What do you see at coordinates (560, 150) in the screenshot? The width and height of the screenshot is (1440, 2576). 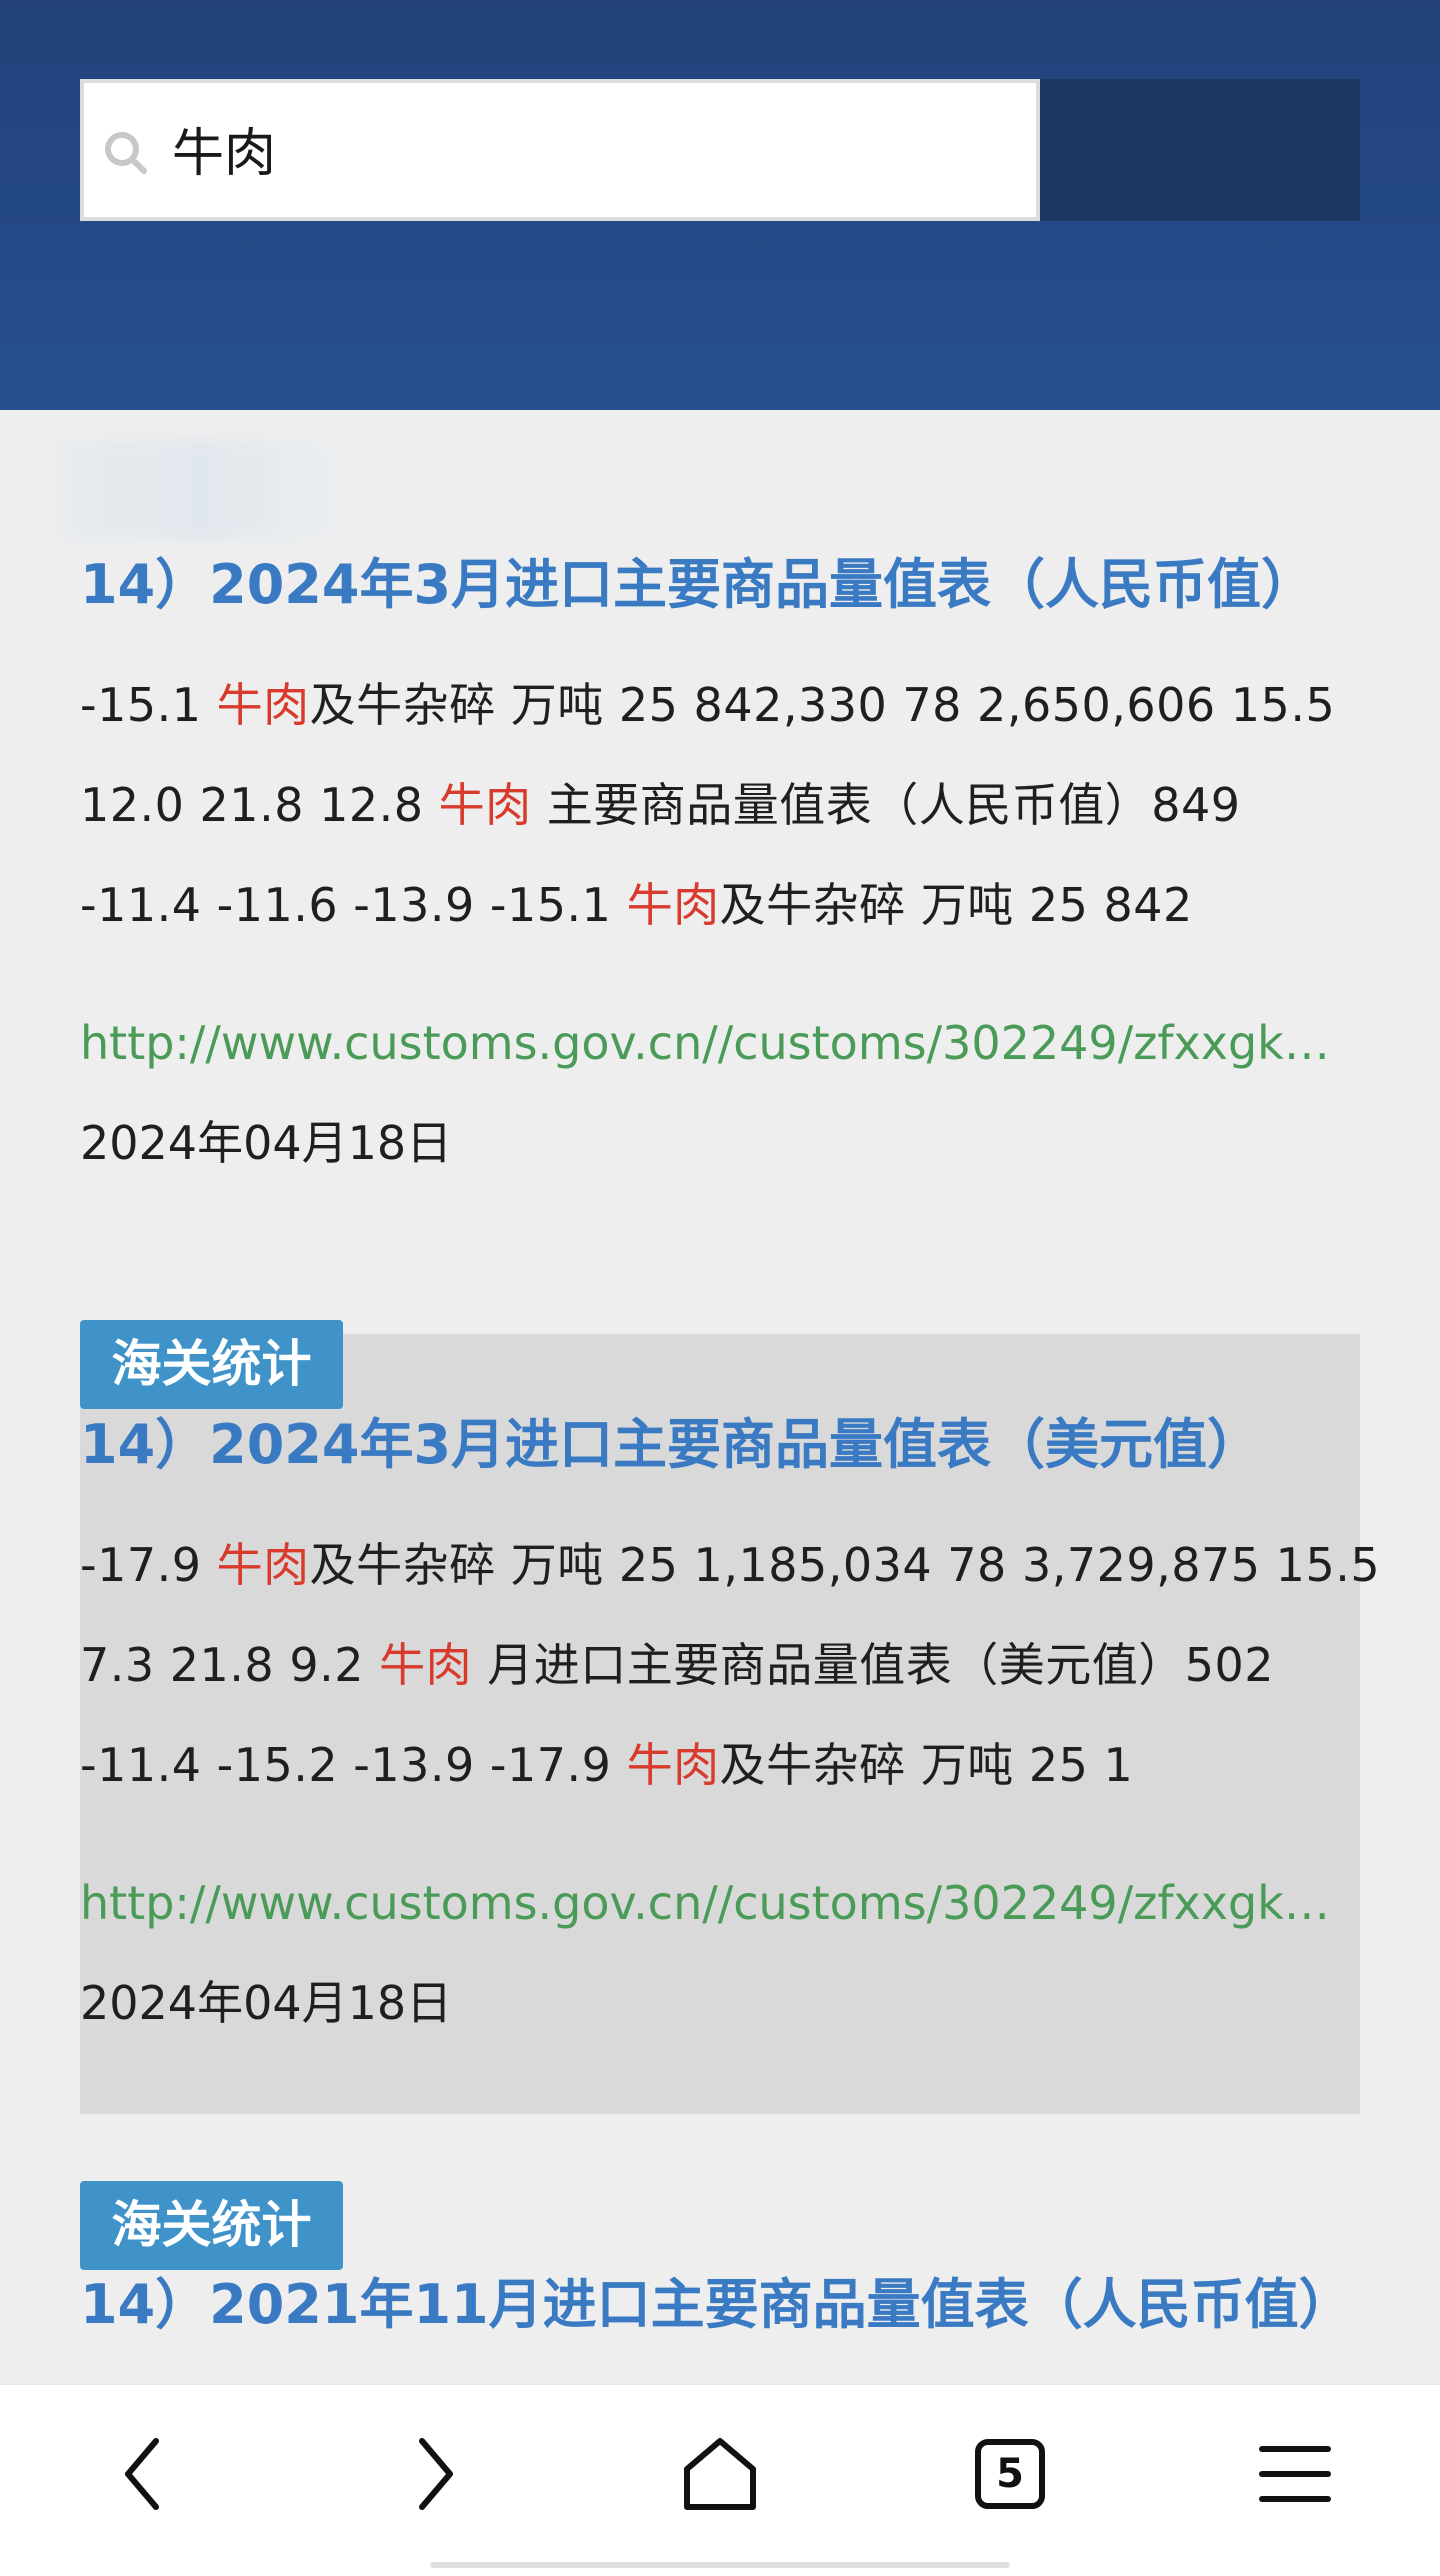 I see `search-input: 牛肉` at bounding box center [560, 150].